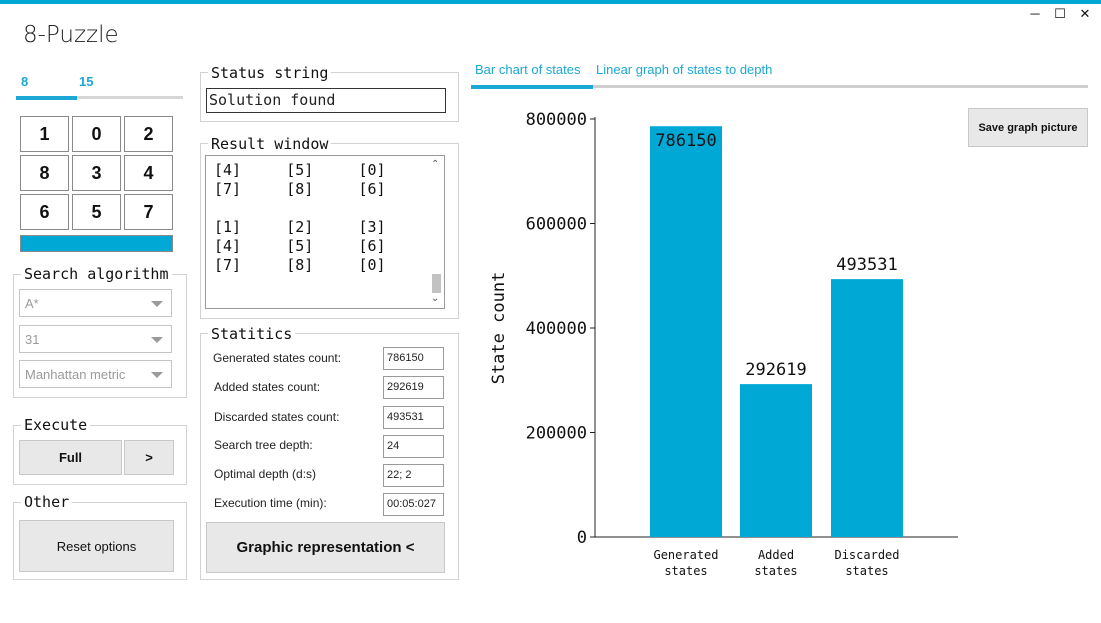  What do you see at coordinates (532, 87) in the screenshot?
I see `chart-tab-active-indicator` at bounding box center [532, 87].